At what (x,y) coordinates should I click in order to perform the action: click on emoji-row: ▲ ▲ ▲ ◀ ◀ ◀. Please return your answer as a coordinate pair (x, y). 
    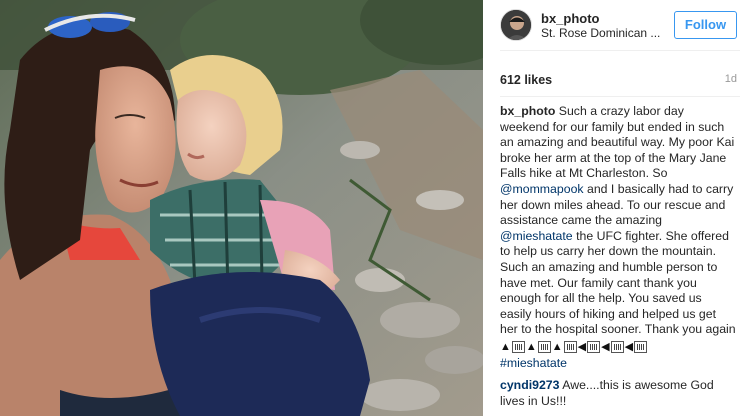
    Looking at the image, I should click on (618, 347).